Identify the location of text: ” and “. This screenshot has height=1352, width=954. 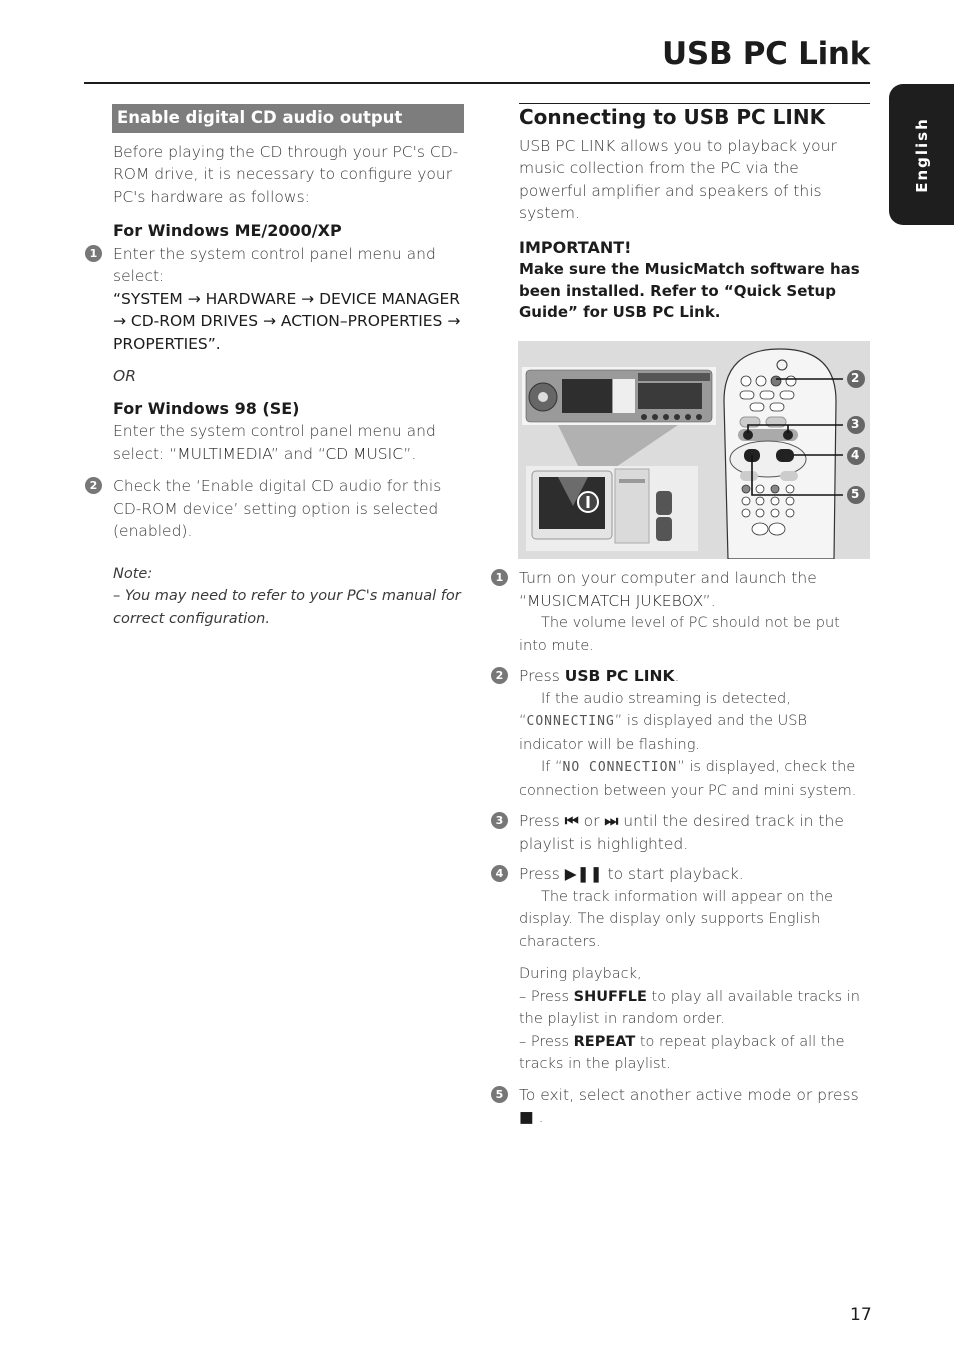
(298, 453).